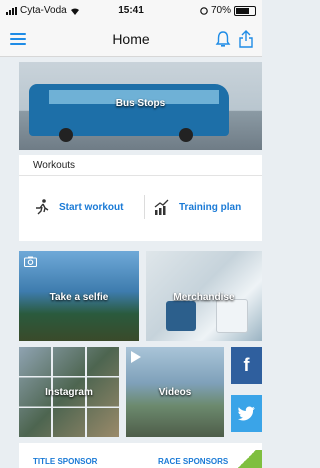  I want to click on twitter-button, so click(246, 413).